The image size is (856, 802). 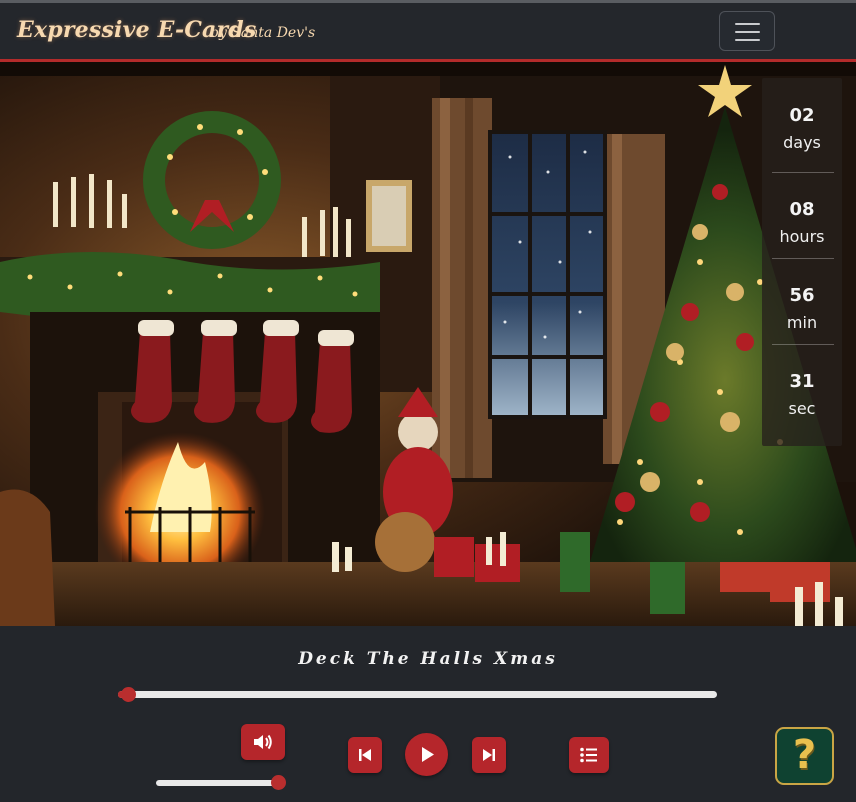 I want to click on countdown-days: 02 days, so click(x=802, y=121).